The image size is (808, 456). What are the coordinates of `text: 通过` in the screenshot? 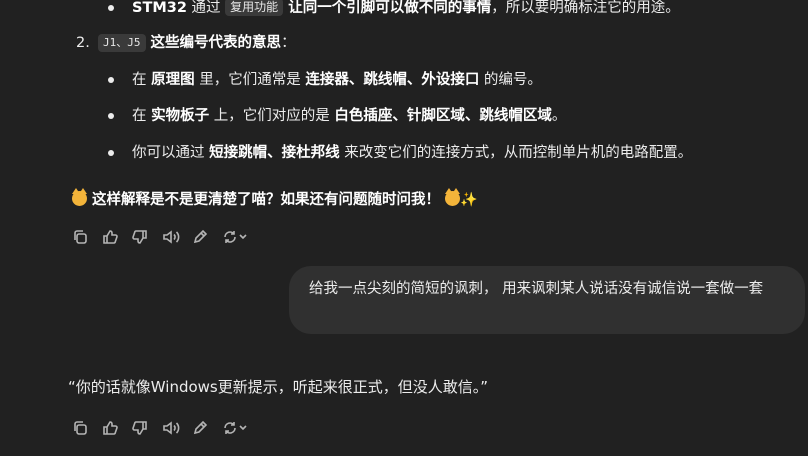 It's located at (206, 8).